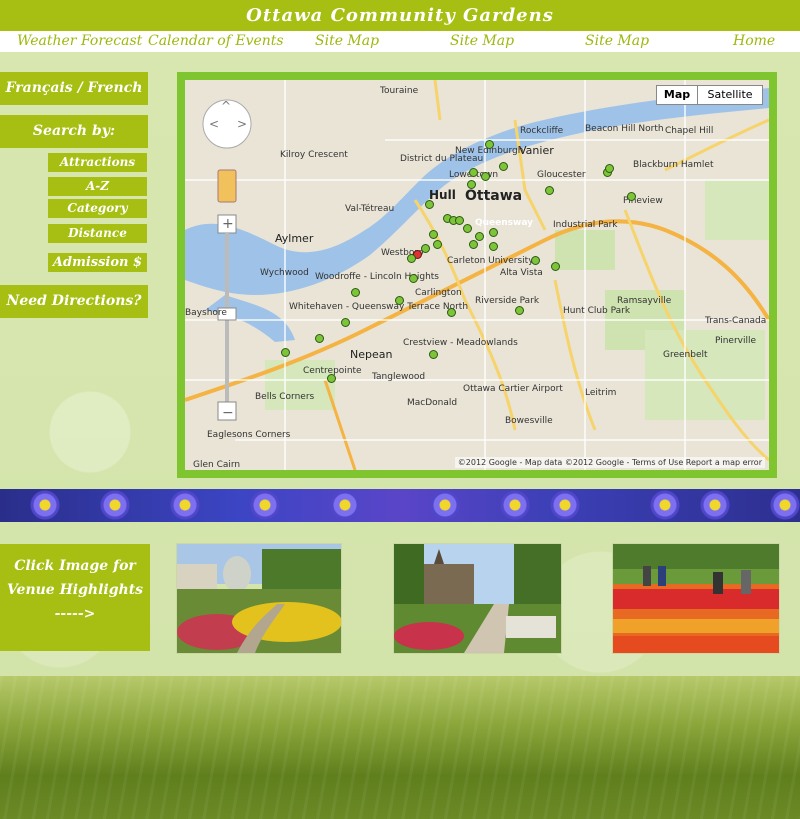 The image size is (800, 819). I want to click on place-hunt-club: Hunt Club Park, so click(597, 311).